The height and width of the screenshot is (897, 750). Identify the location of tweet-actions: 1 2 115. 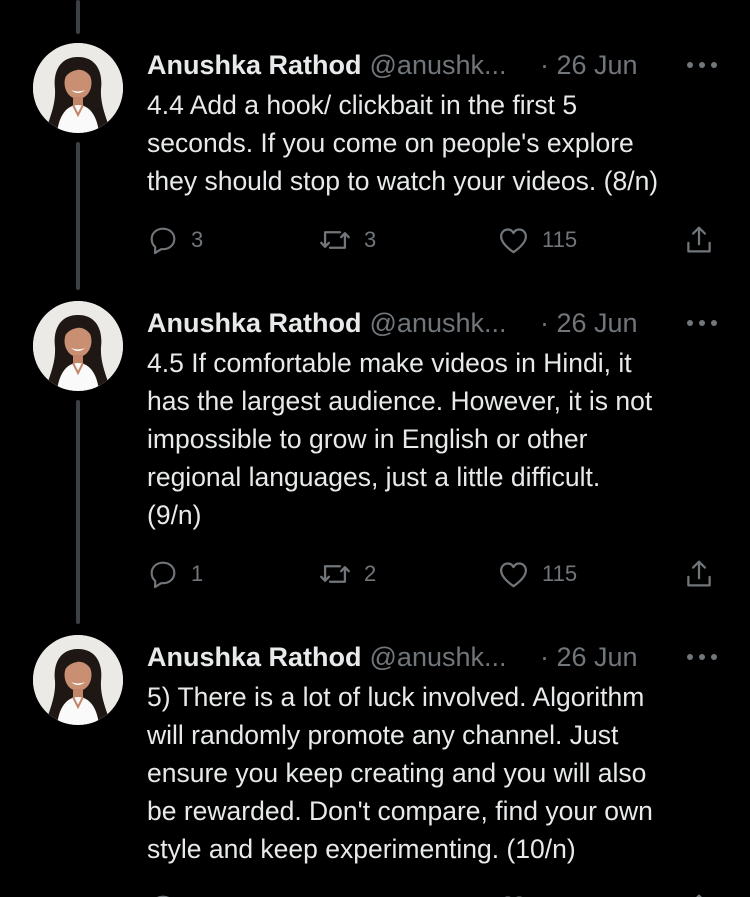
(375, 574).